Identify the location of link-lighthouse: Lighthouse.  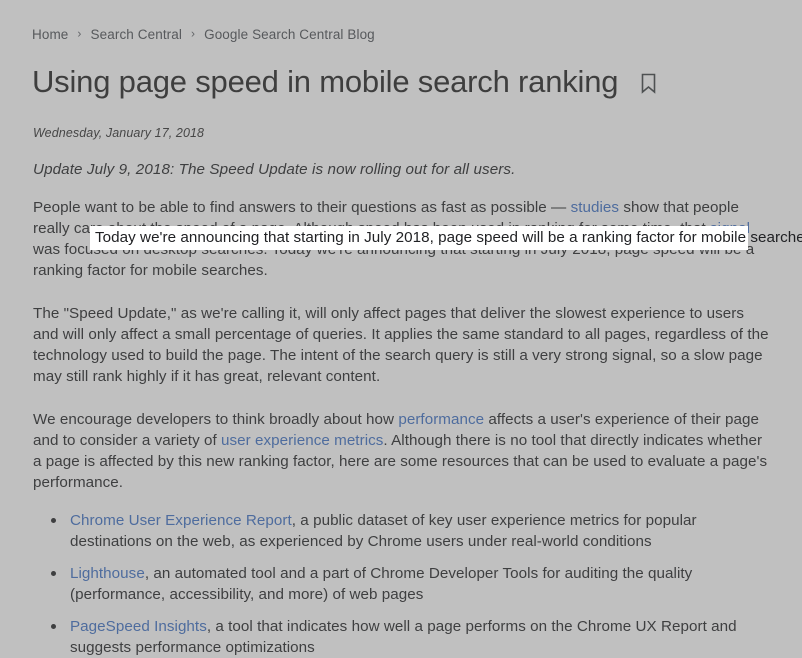
(107, 573).